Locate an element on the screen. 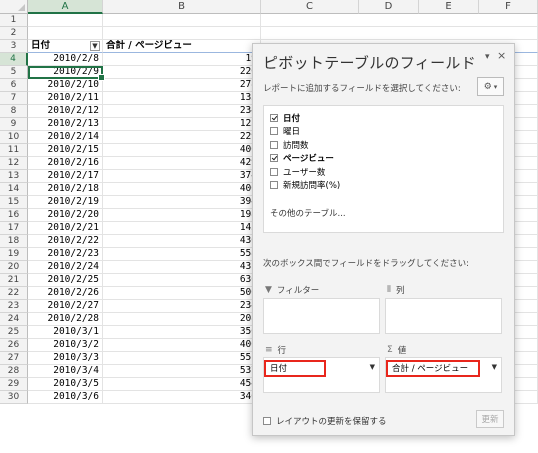 The width and height of the screenshot is (538, 453). column-header-f: F is located at coordinates (508, 7).